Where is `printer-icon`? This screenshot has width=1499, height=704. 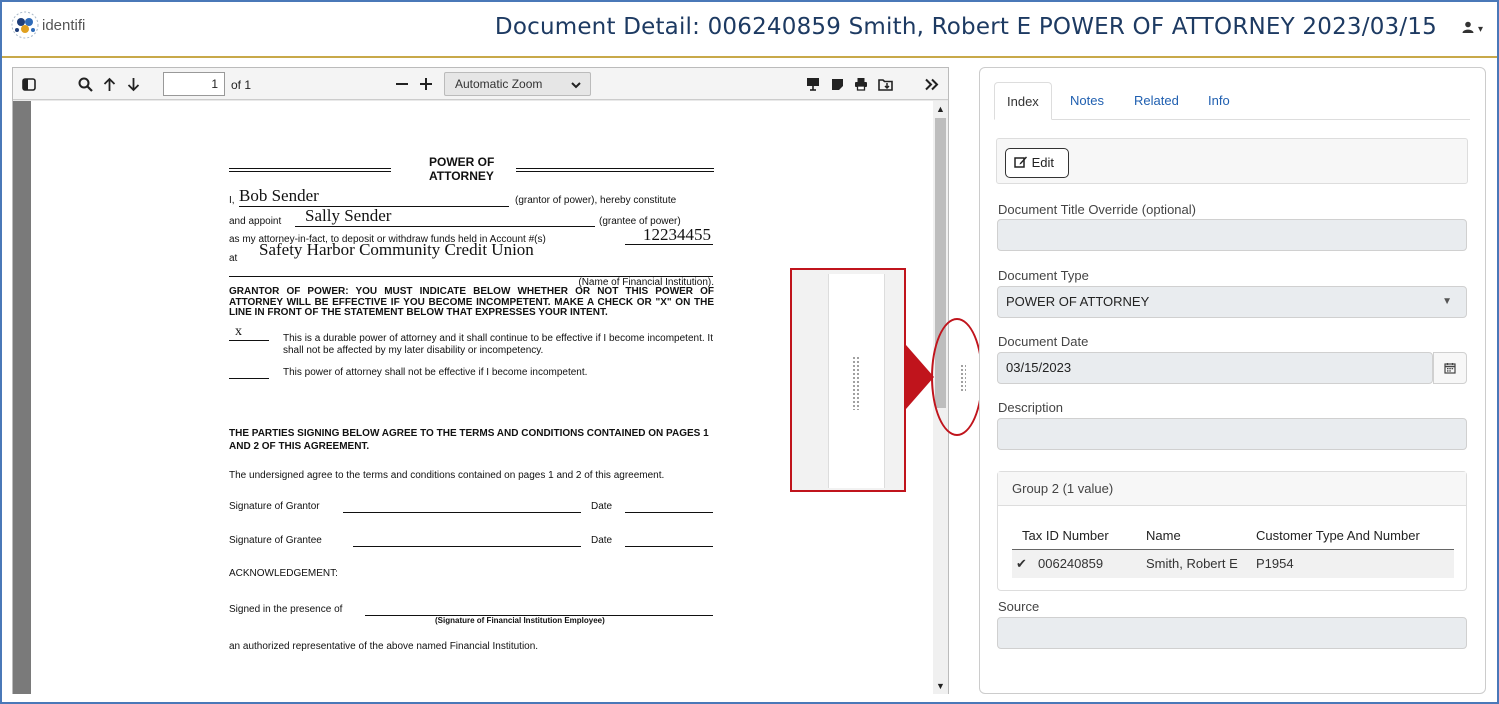
printer-icon is located at coordinates (861, 84).